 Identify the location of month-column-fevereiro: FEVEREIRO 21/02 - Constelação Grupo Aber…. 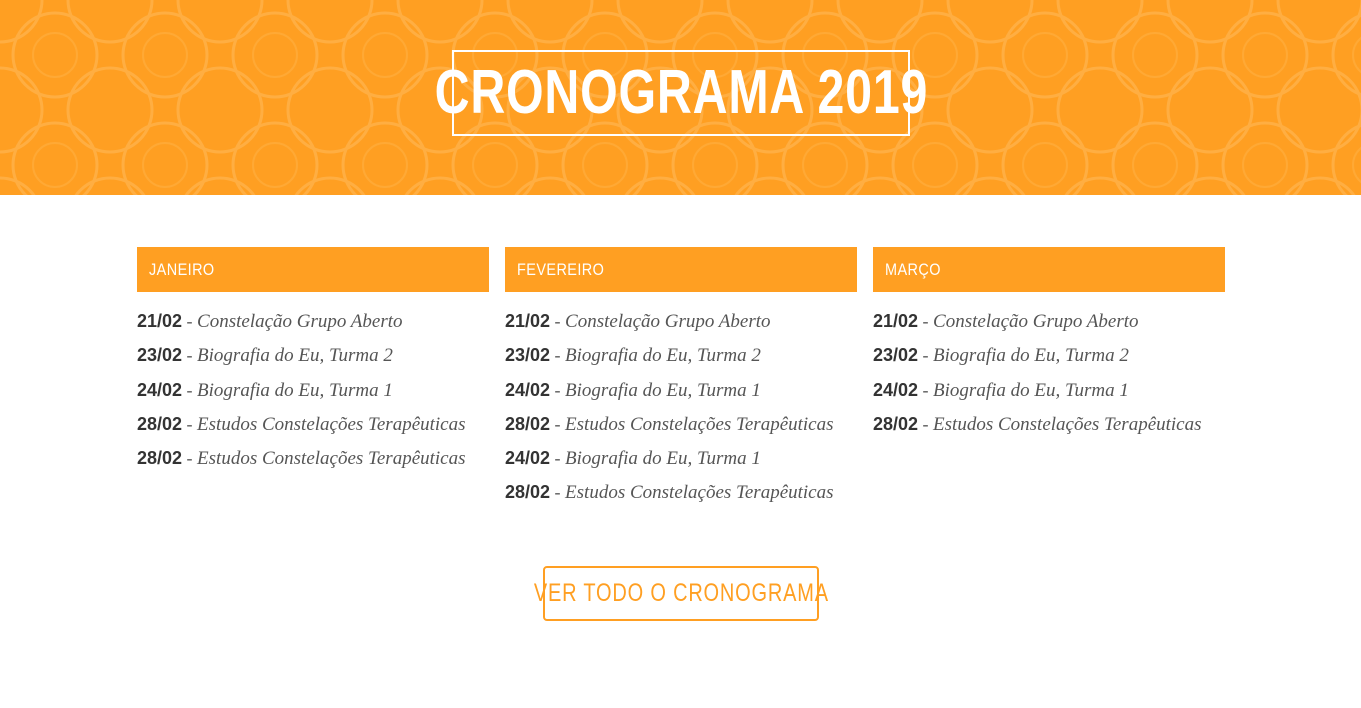
(681, 378).